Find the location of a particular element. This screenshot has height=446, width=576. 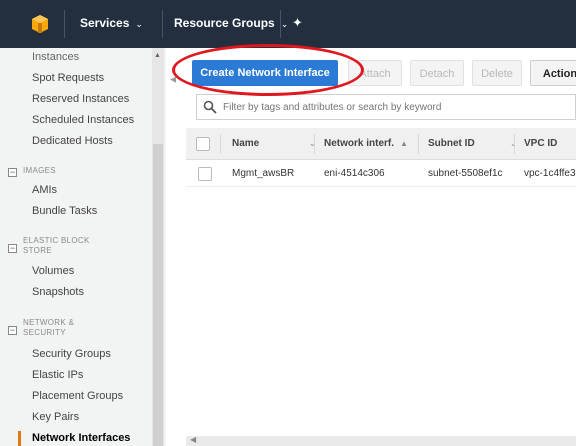

section-elastic-block-store: − ELASTIC BLOCK STORE is located at coordinates (49, 246).